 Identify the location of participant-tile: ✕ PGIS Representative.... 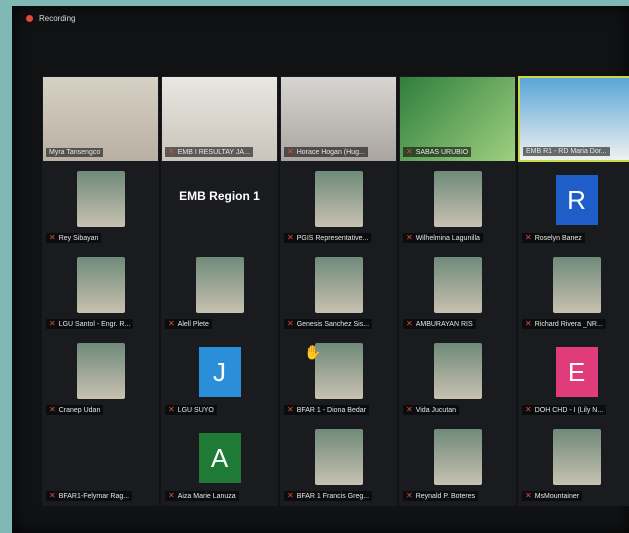
(338, 205).